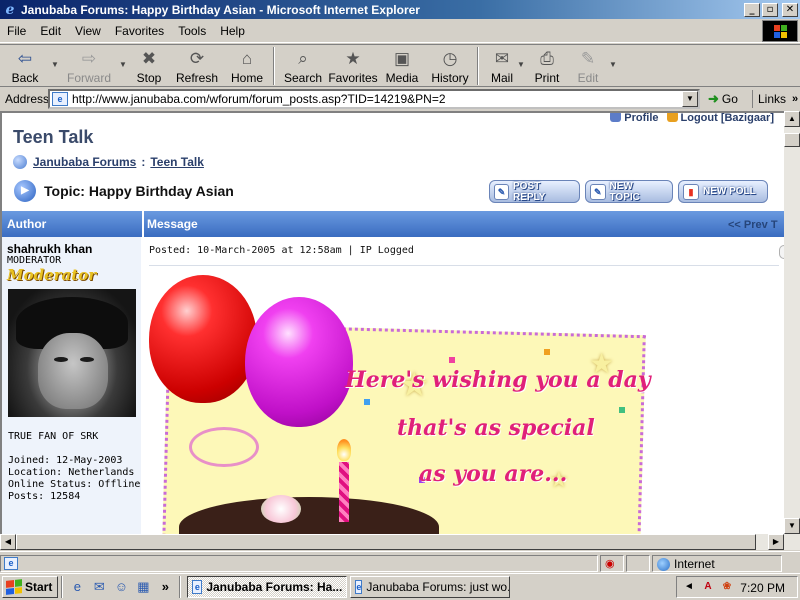 The image size is (800, 600). I want to click on scroll-thumb, so click(792, 140).